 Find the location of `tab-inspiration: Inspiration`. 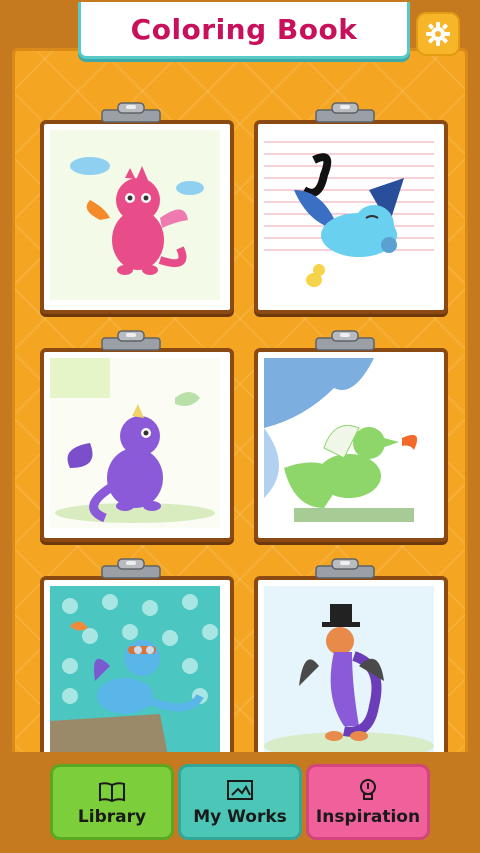

tab-inspiration: Inspiration is located at coordinates (368, 802).